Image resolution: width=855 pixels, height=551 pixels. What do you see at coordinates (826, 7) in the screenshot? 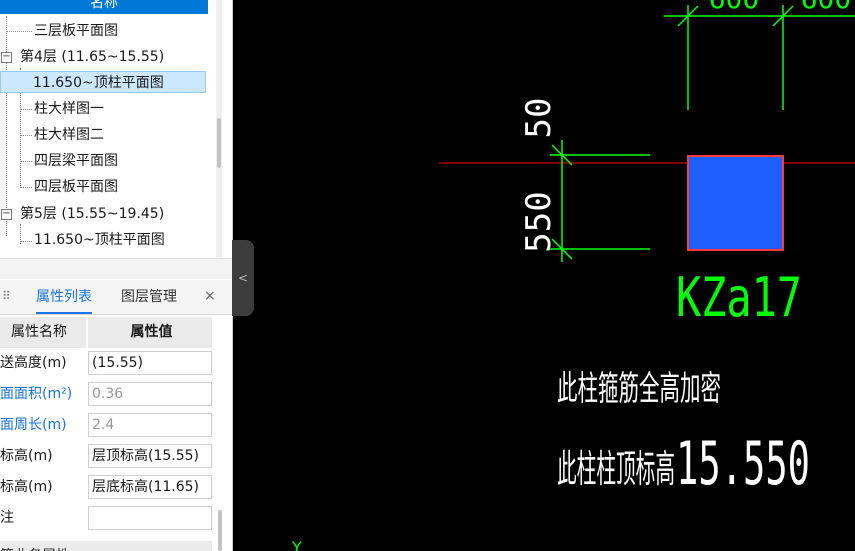
I see `dimension-text-600-right: 600` at bounding box center [826, 7].